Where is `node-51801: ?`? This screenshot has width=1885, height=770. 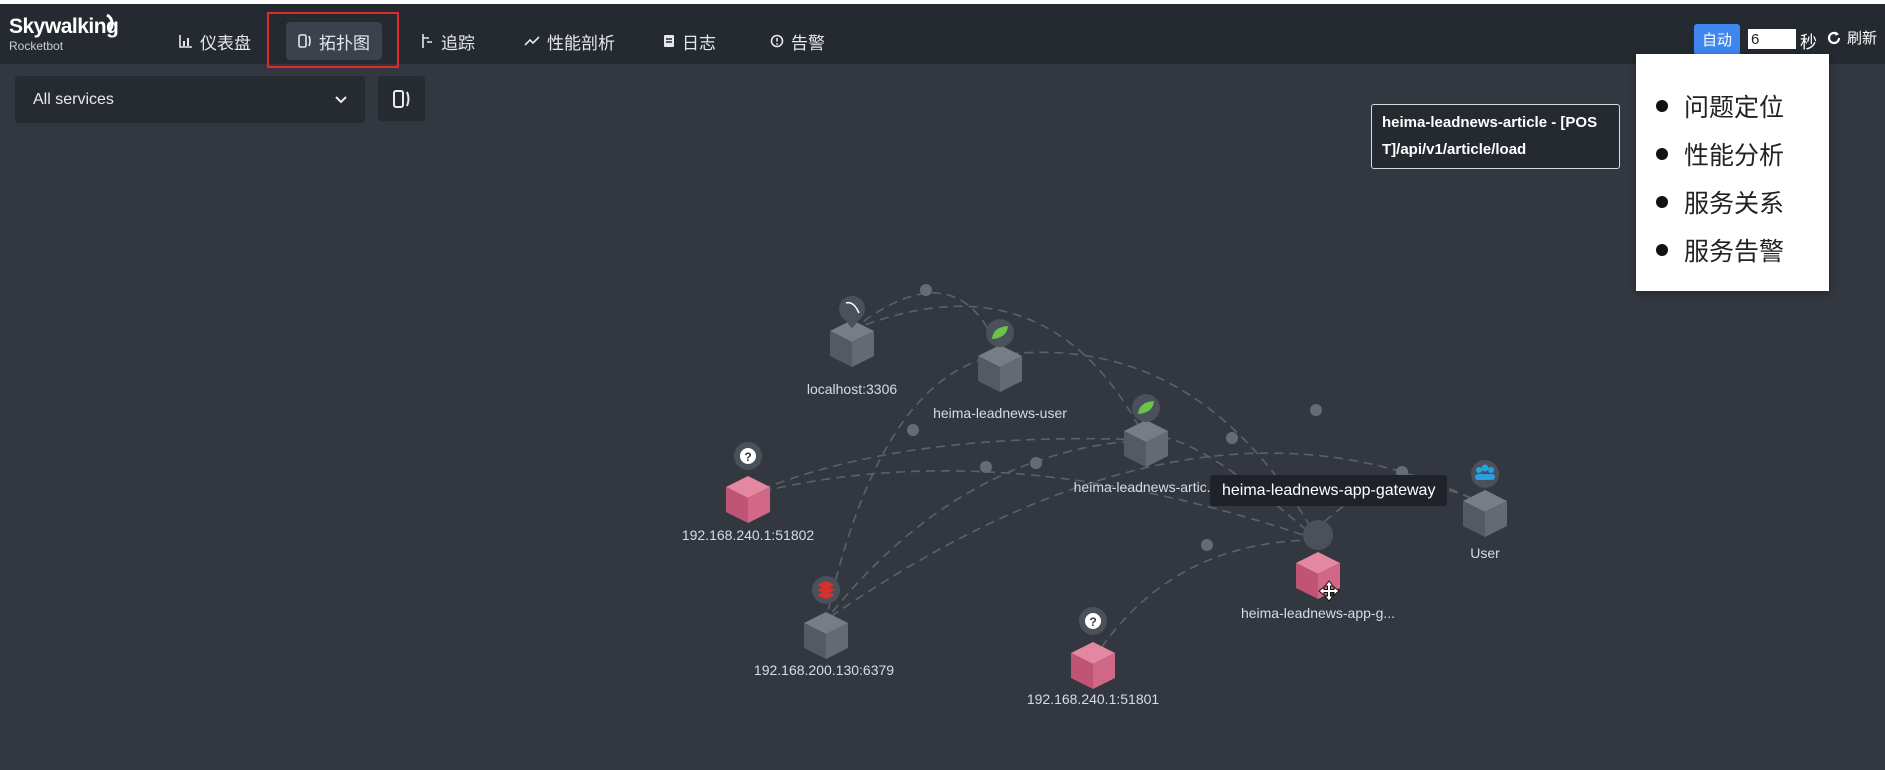
node-51801: ? is located at coordinates (1093, 648).